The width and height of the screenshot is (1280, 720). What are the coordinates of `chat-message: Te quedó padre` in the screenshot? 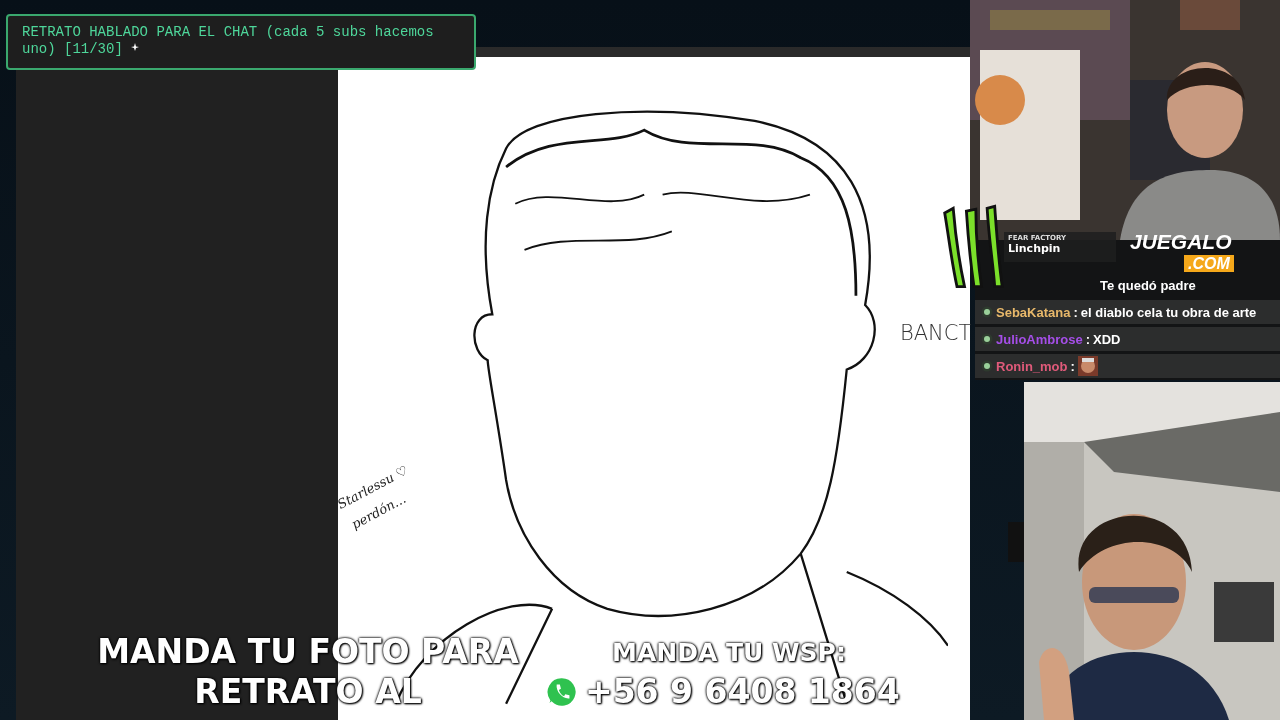 It's located at (1148, 285).